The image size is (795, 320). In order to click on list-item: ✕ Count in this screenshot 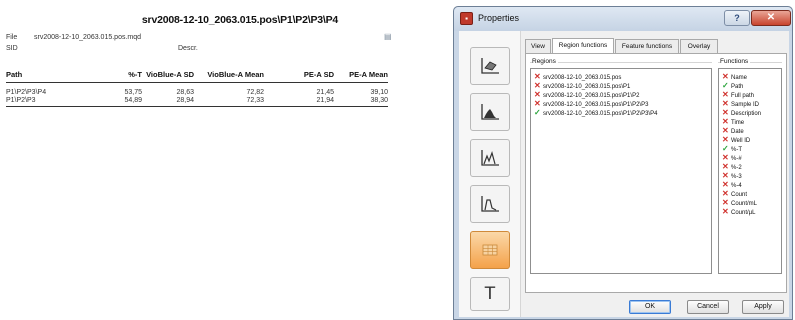, I will do `click(734, 193)`.